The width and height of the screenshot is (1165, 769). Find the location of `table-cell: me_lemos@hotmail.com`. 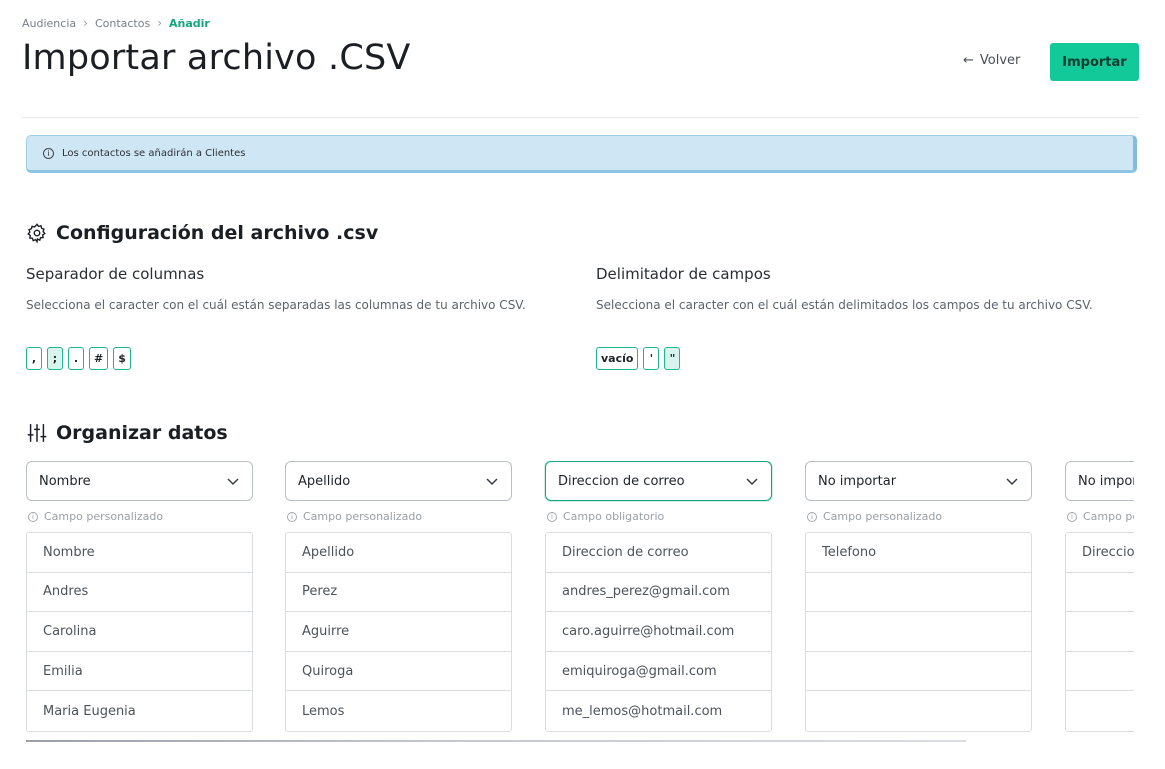

table-cell: me_lemos@hotmail.com is located at coordinates (642, 711).